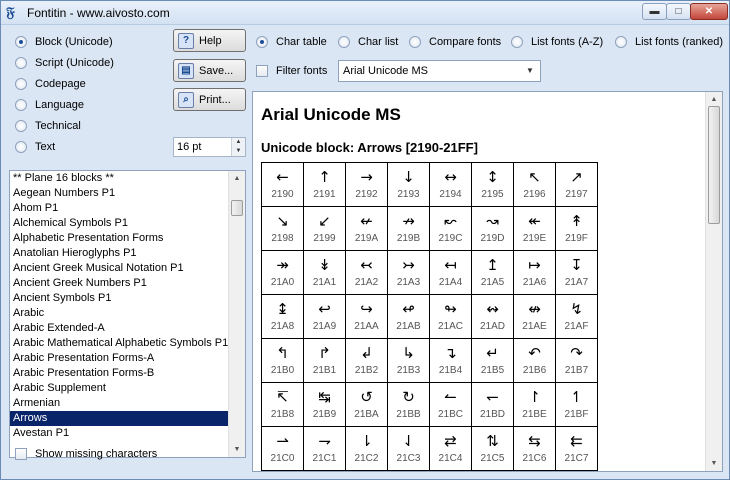 This screenshot has width=730, height=480. I want to click on char-cell: ↴ 21B4, so click(450, 360).